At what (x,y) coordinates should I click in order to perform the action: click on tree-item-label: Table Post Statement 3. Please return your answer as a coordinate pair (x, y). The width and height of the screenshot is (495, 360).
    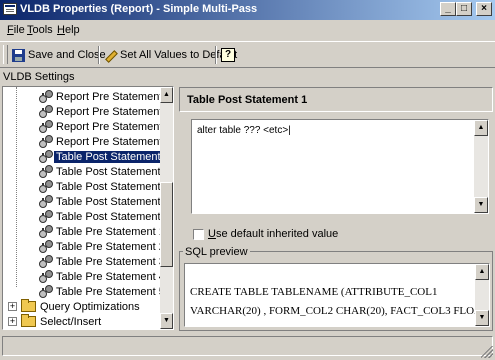
    Looking at the image, I should click on (113, 186).